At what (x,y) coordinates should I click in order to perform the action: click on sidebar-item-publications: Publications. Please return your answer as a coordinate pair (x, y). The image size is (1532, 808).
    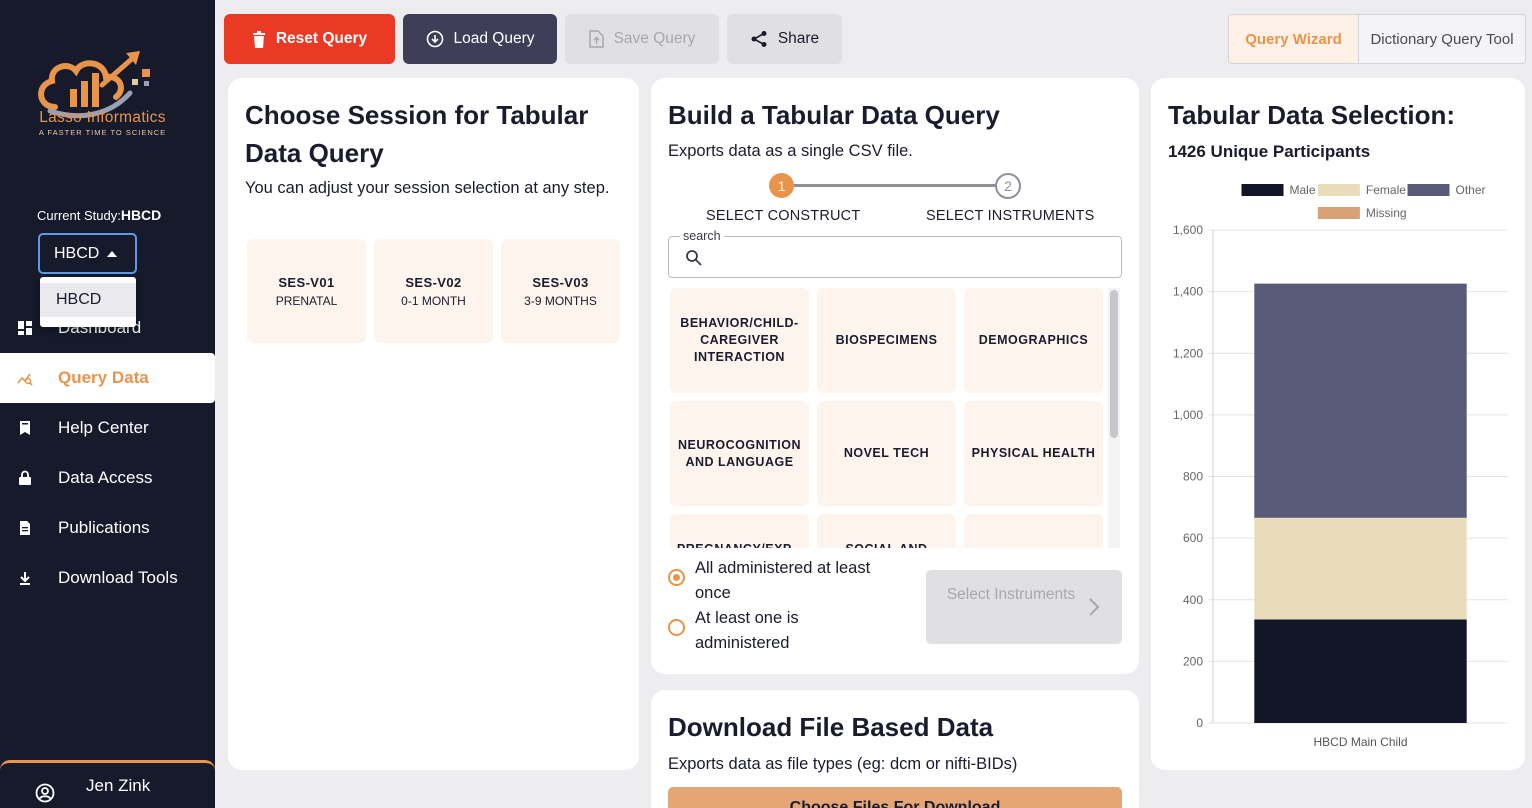
    Looking at the image, I should click on (107, 528).